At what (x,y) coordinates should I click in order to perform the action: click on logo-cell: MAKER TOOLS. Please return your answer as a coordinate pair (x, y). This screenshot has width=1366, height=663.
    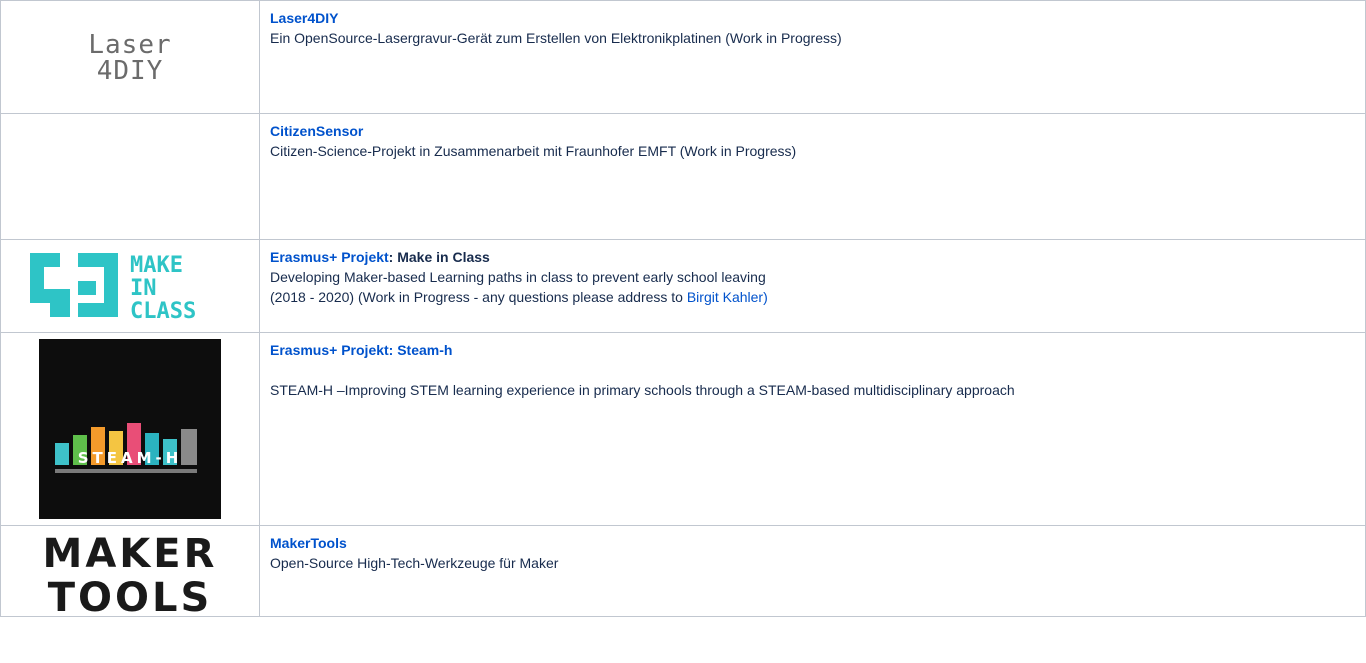
    Looking at the image, I should click on (130, 571).